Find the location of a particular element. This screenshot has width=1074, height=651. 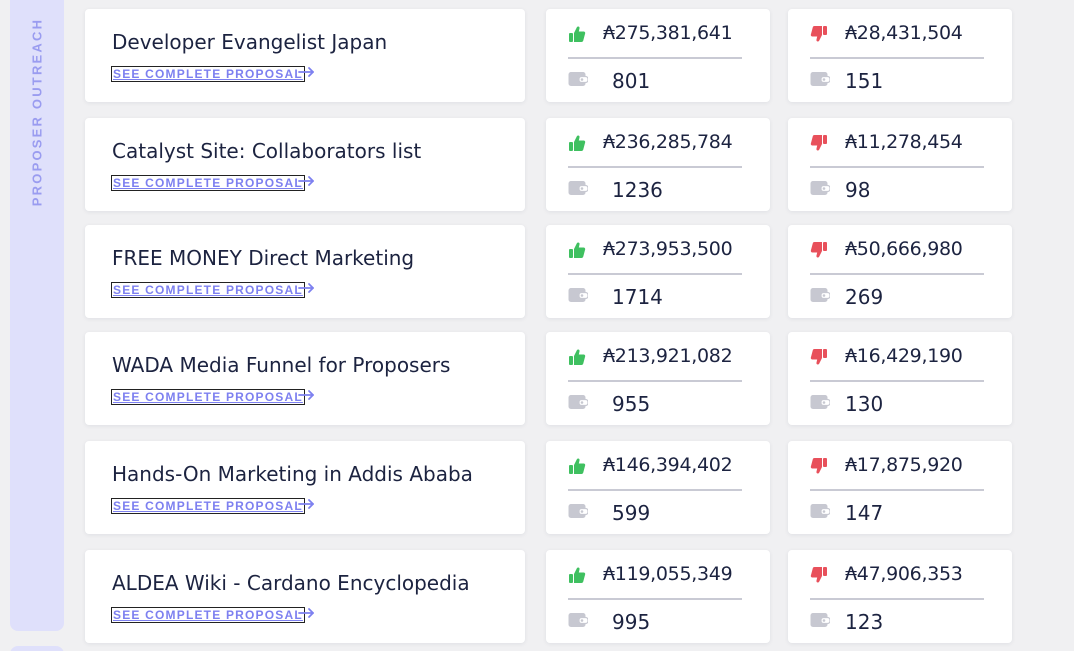

no-voter-count: 98 is located at coordinates (858, 190).